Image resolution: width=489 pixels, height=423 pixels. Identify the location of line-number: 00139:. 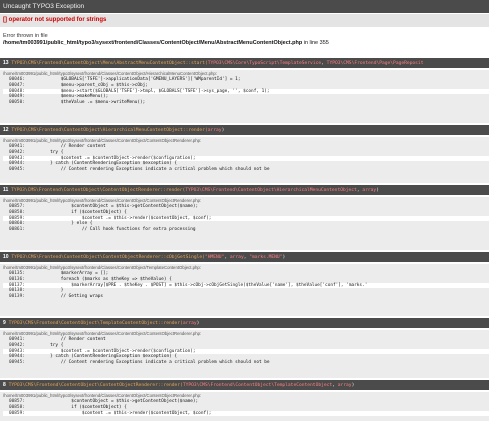
(17, 297).